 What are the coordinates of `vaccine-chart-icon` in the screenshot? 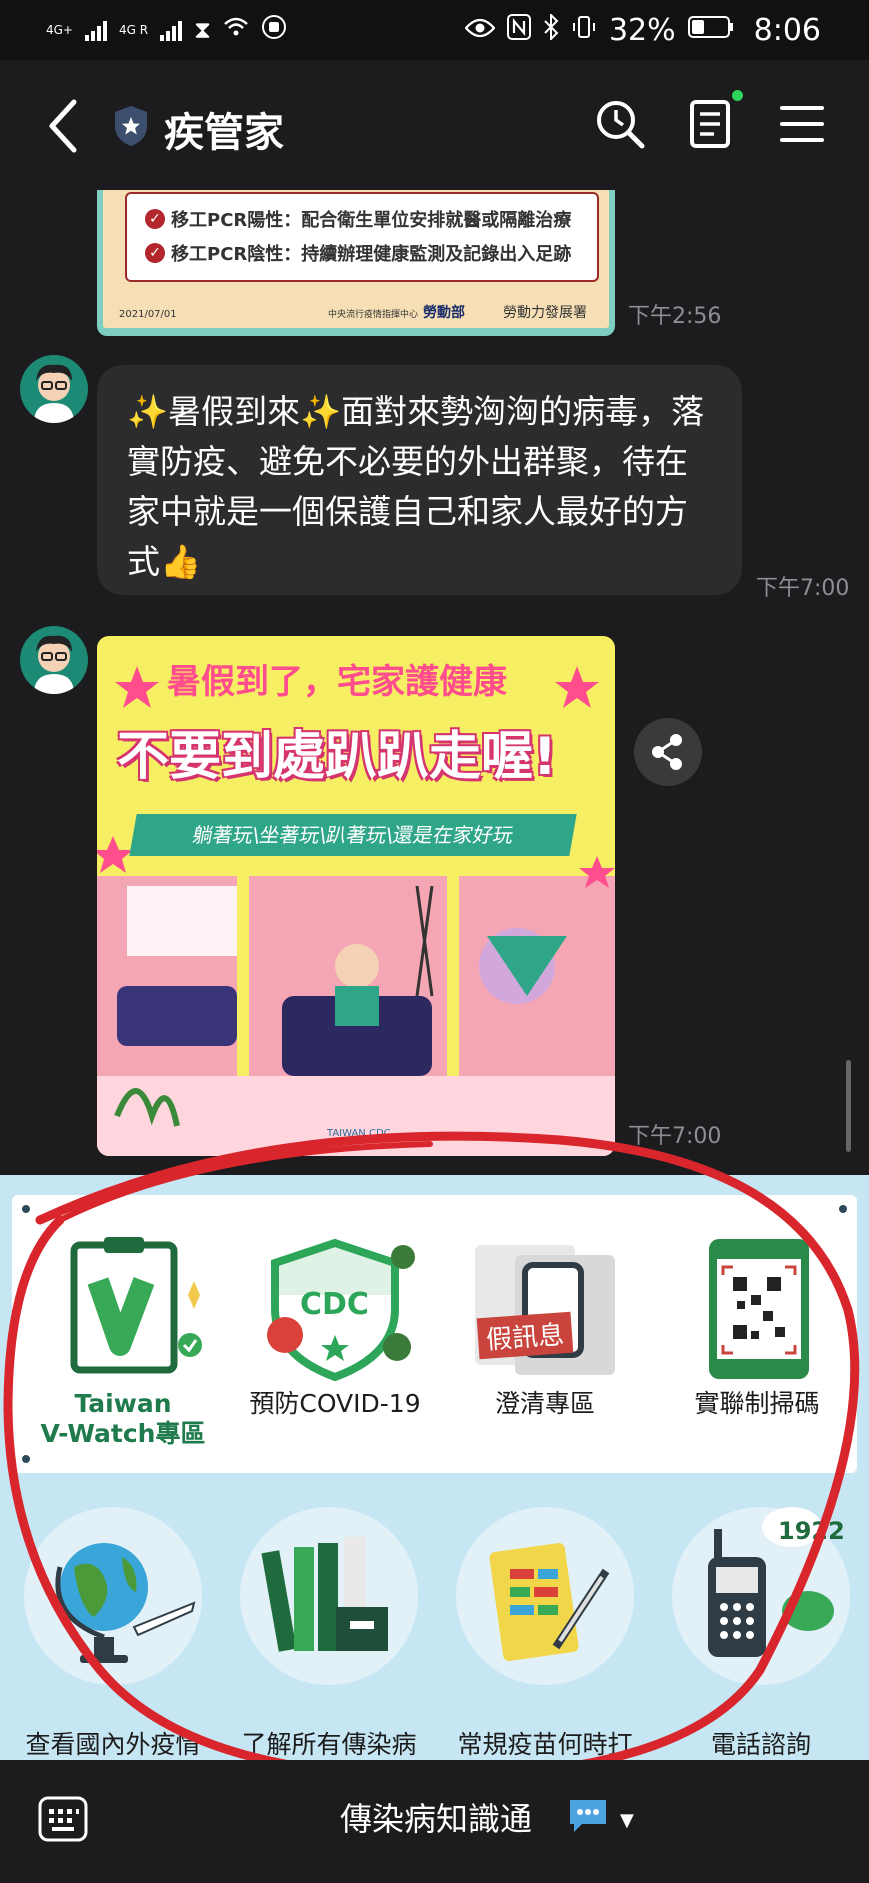 It's located at (549, 1602).